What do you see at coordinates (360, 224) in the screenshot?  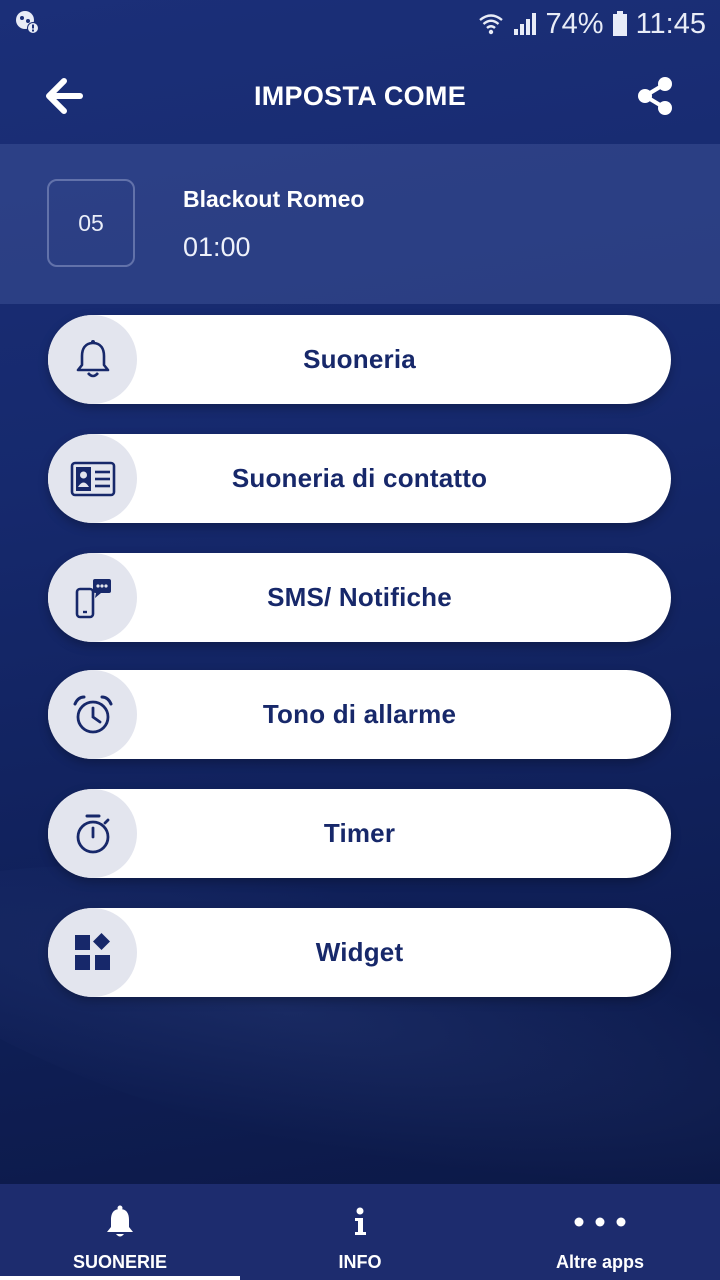 I see `now-playing-band: 05 Blackout Romeo 01:00` at bounding box center [360, 224].